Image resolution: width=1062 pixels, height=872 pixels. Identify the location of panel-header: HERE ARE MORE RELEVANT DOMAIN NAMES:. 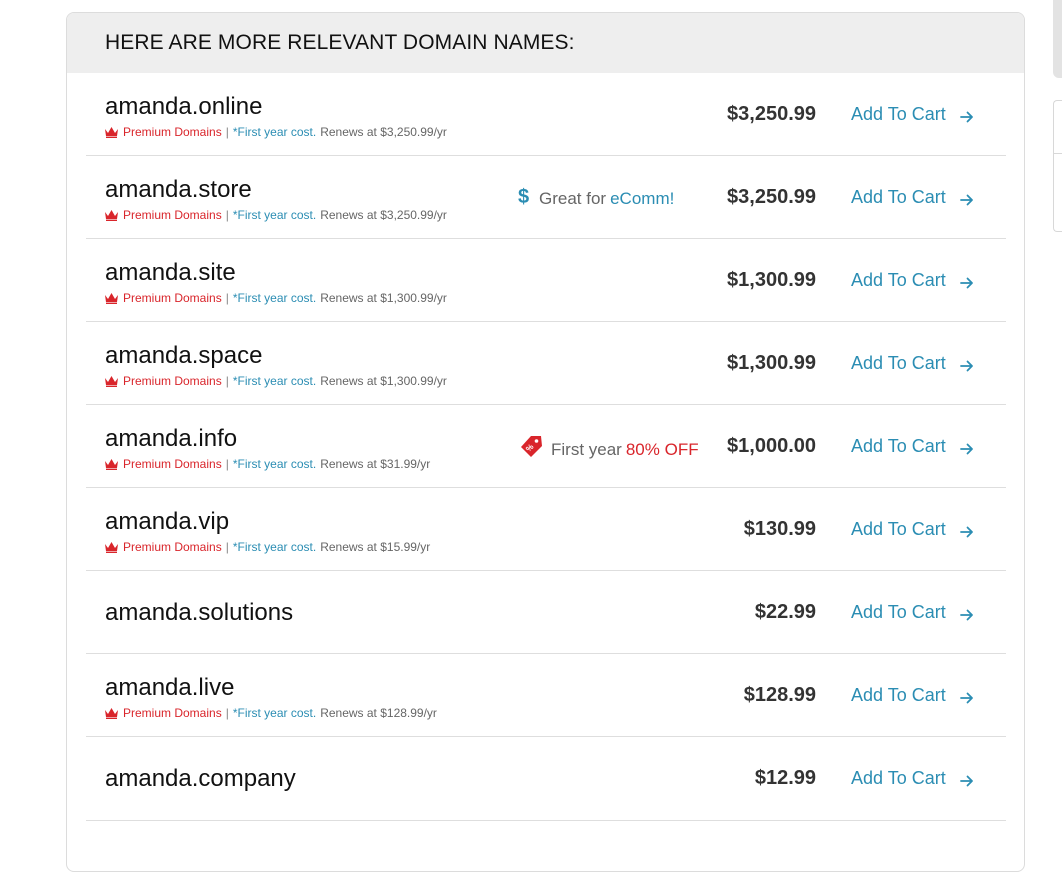
(545, 43).